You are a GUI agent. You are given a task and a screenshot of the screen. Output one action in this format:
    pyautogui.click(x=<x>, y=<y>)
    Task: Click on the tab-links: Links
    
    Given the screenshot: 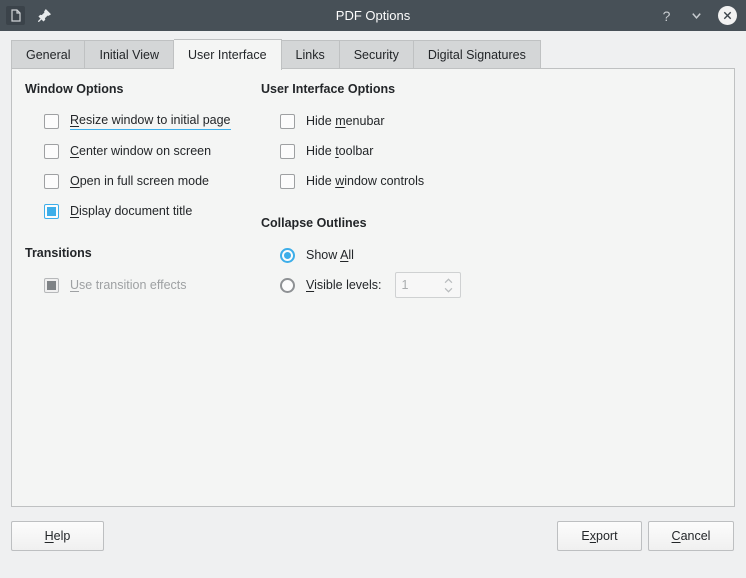 What is the action you would take?
    pyautogui.click(x=310, y=54)
    